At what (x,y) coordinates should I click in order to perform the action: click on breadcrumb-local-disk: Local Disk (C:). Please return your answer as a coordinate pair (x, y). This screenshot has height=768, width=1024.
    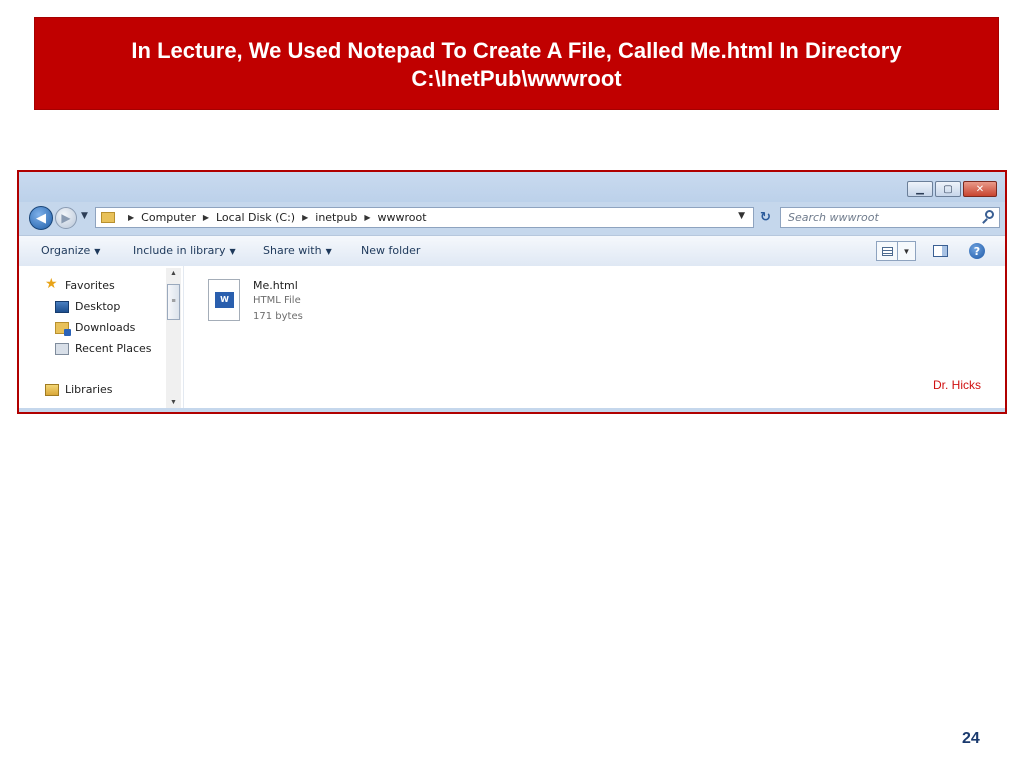
    Looking at the image, I should click on (255, 217).